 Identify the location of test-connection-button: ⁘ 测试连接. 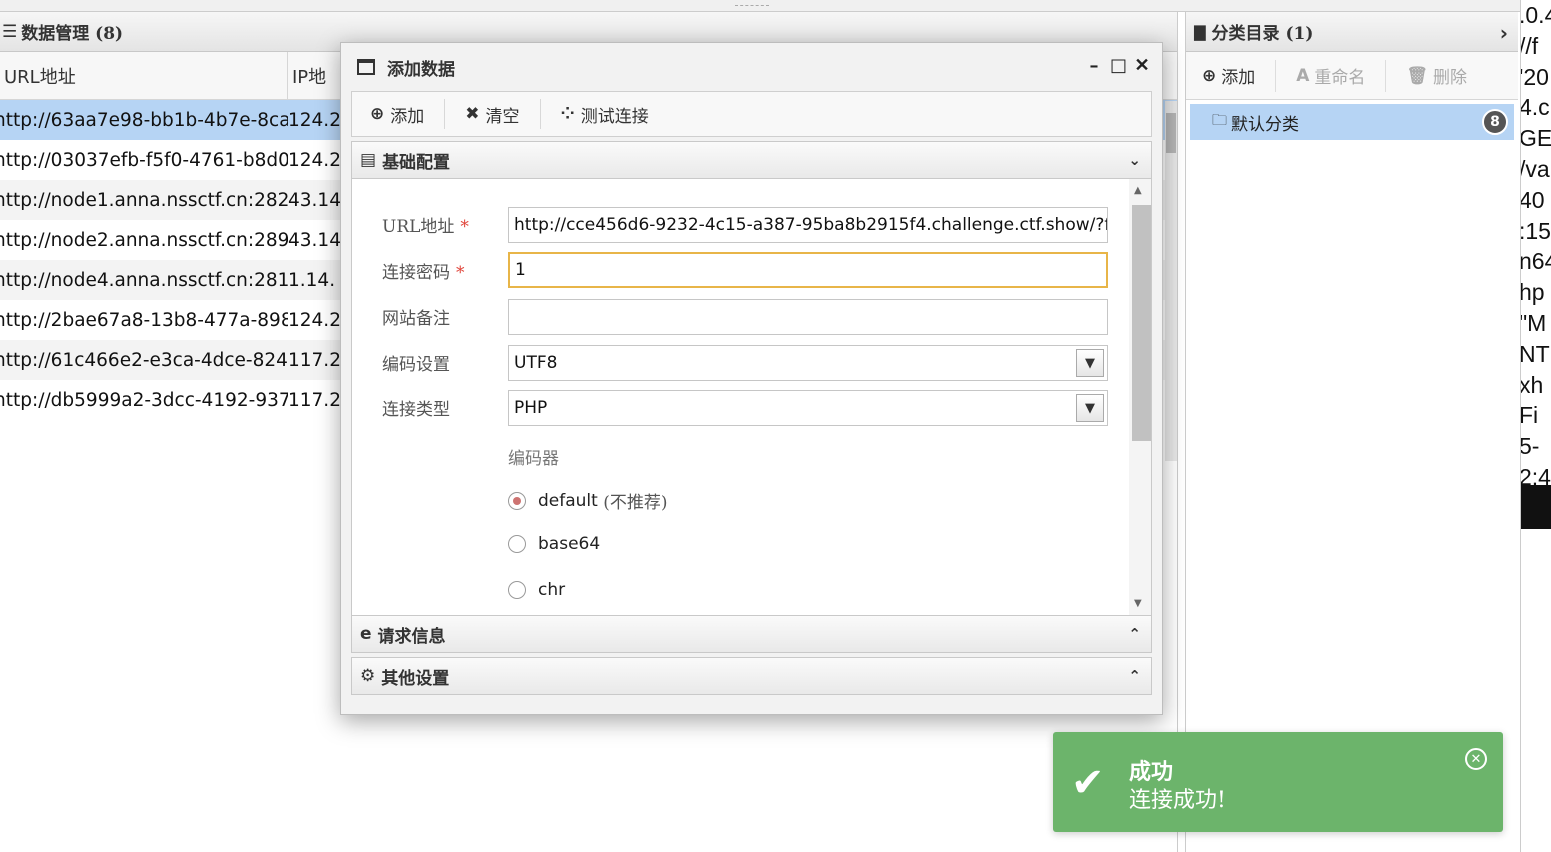
(605, 114).